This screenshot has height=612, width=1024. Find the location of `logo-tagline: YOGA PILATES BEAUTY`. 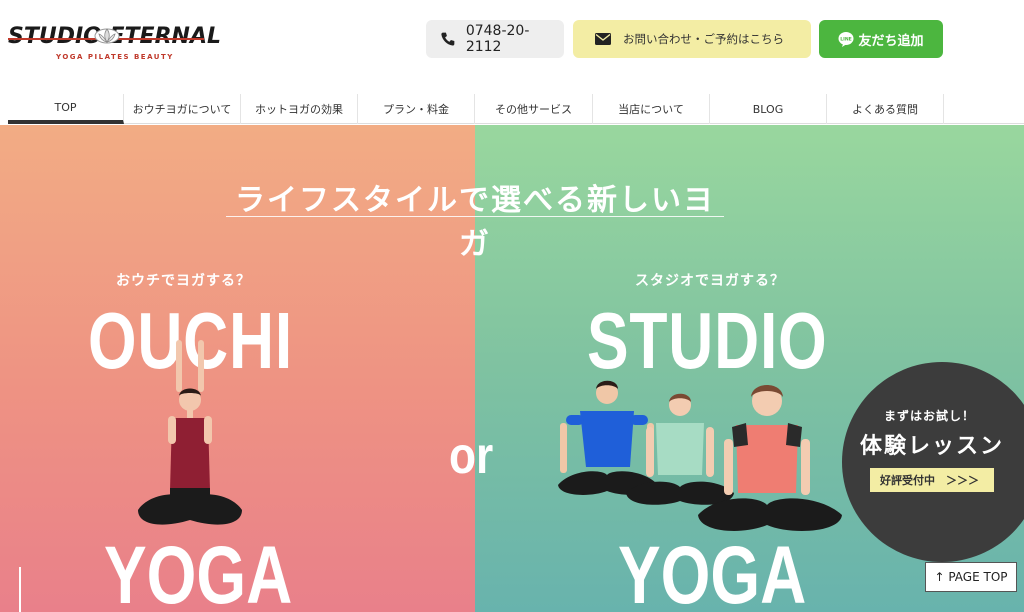

logo-tagline: YOGA PILATES BEAUTY is located at coordinates (115, 57).